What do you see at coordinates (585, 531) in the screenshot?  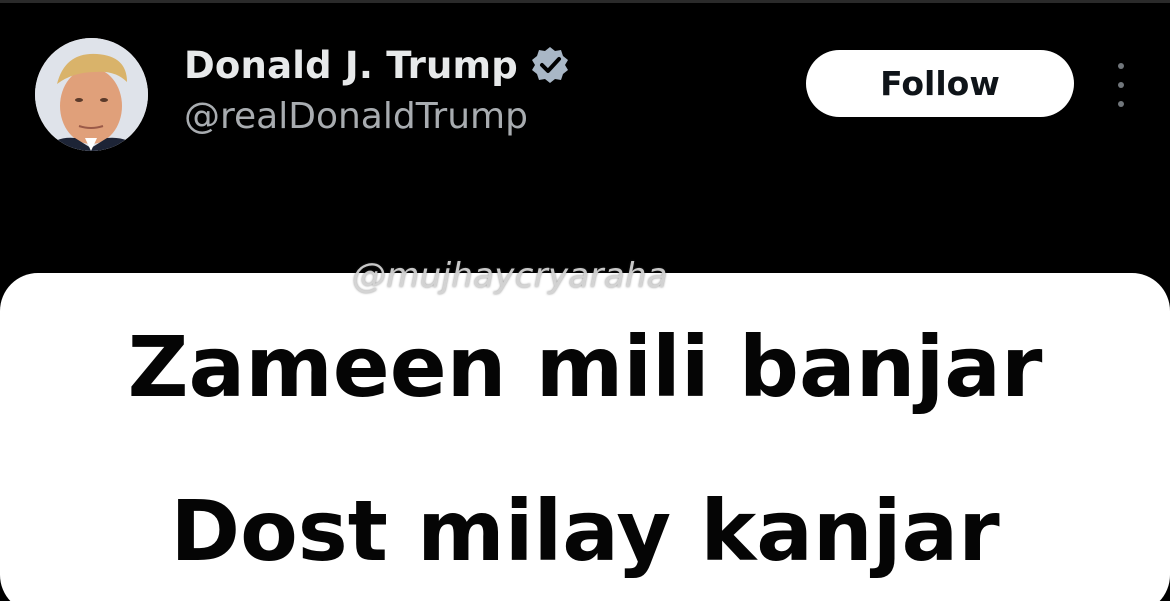 I see `card-line-2: Dost milay kanjar` at bounding box center [585, 531].